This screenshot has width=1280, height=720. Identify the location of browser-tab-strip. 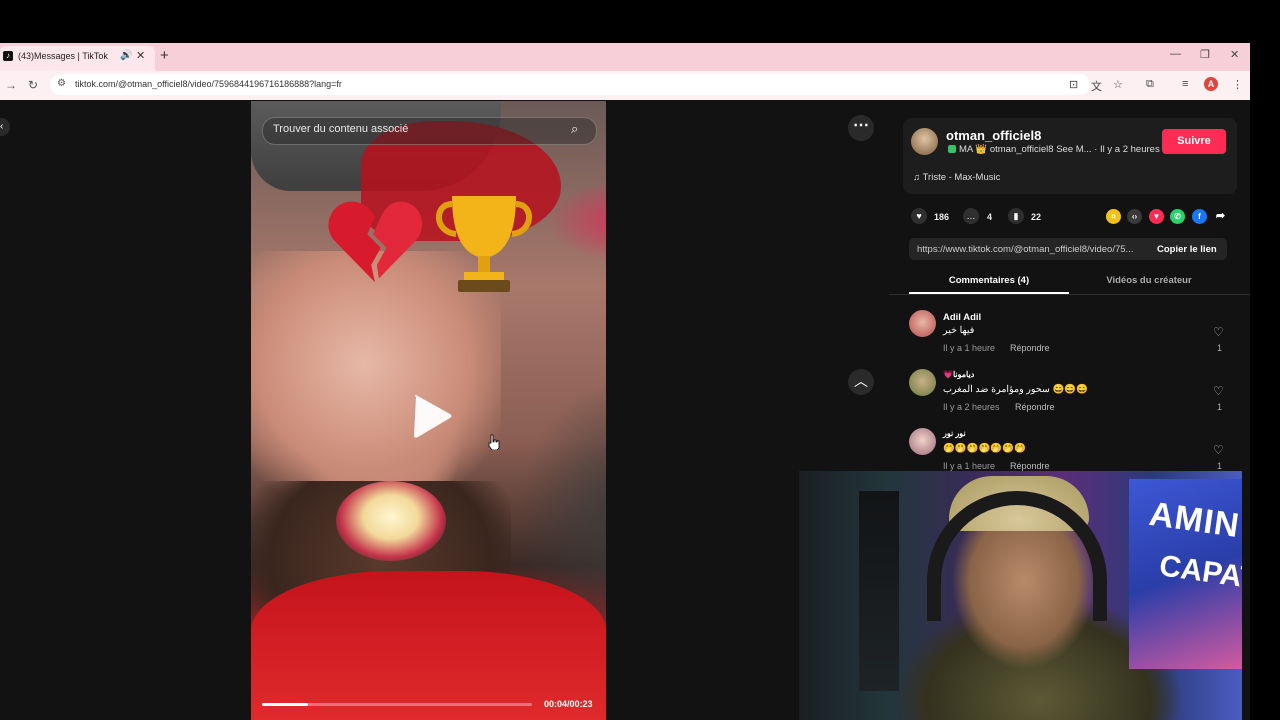
(625, 57).